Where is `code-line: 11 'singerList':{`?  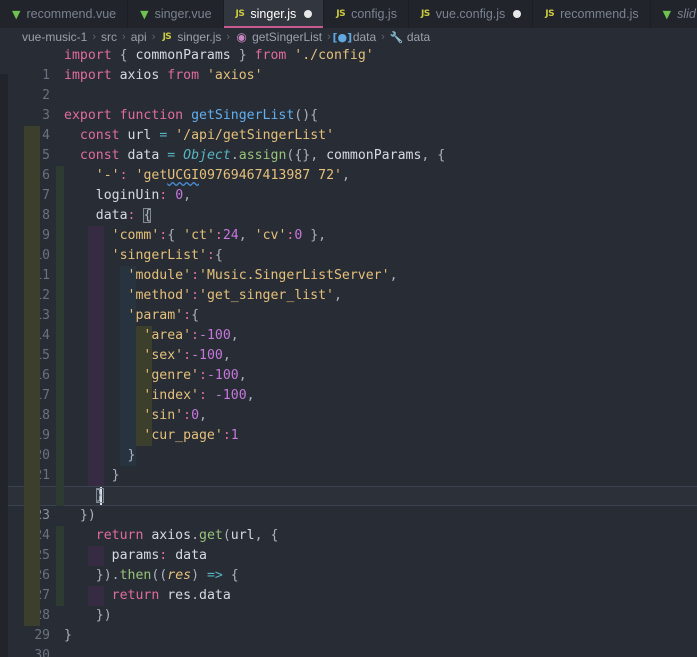 code-line: 11 'singerList':{ is located at coordinates (348, 264).